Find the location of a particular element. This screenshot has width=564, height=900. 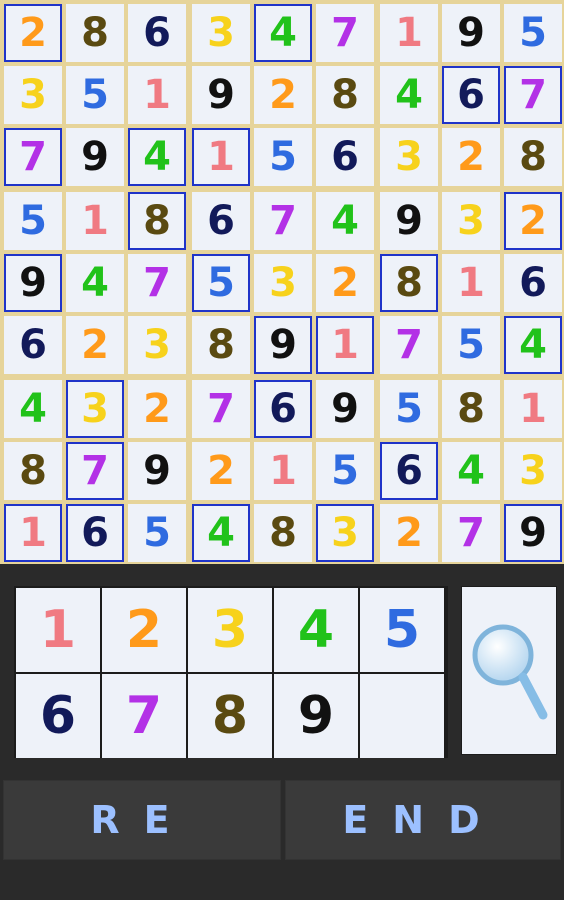

bottom-strip is located at coordinates (282, 880).